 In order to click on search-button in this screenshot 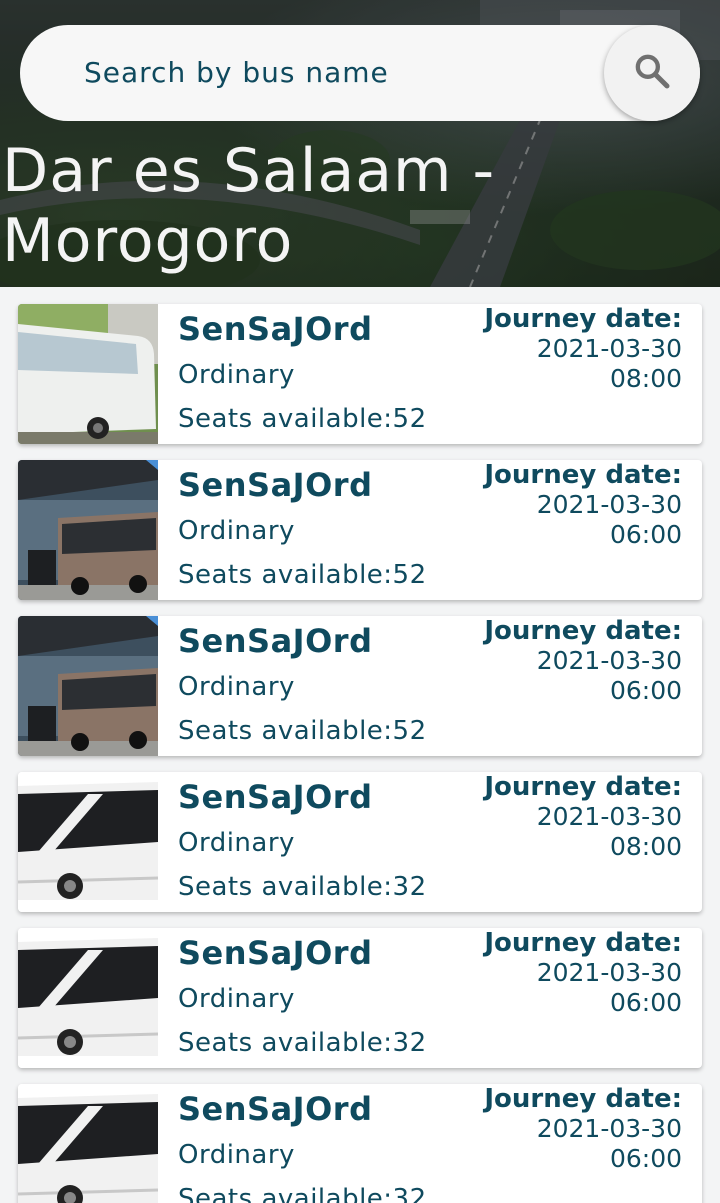, I will do `click(652, 73)`.